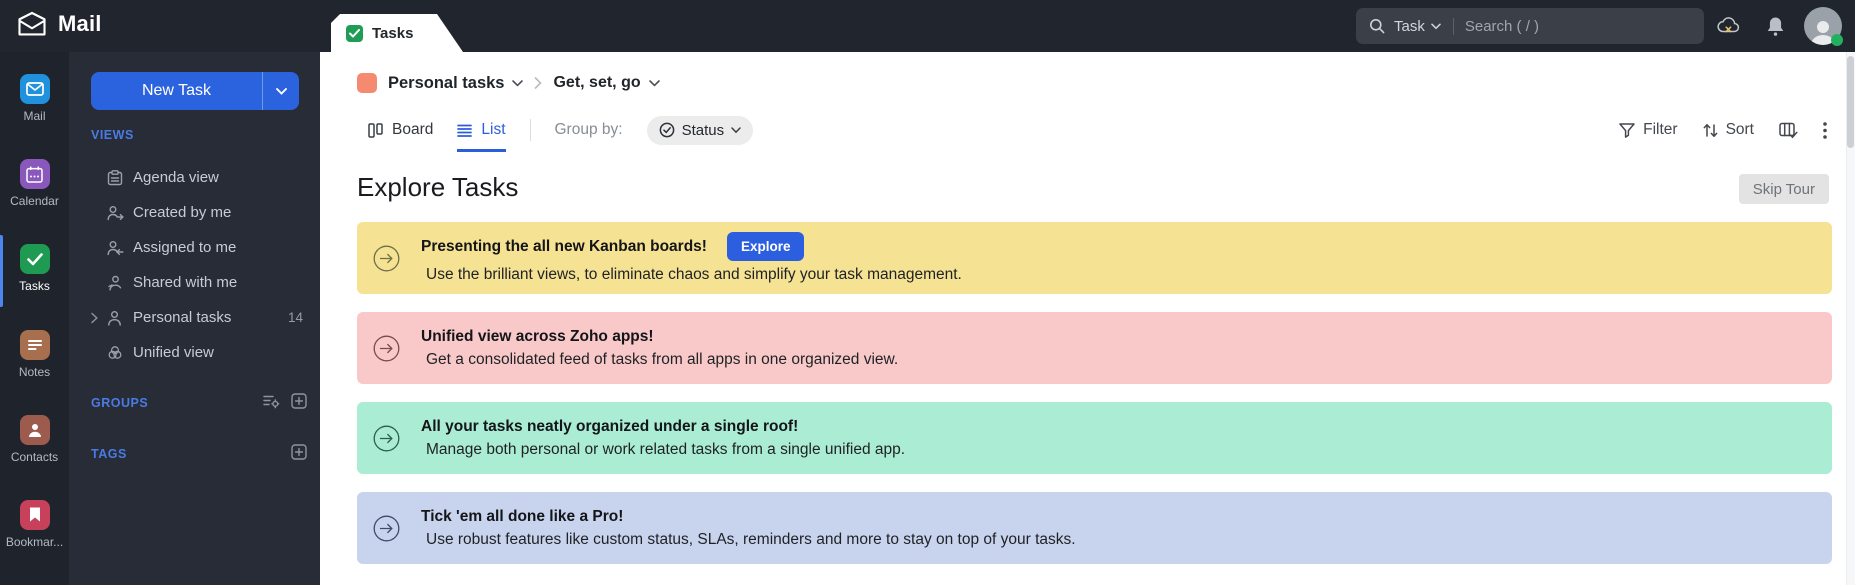  What do you see at coordinates (400, 130) in the screenshot?
I see `board-view-tab: Board` at bounding box center [400, 130].